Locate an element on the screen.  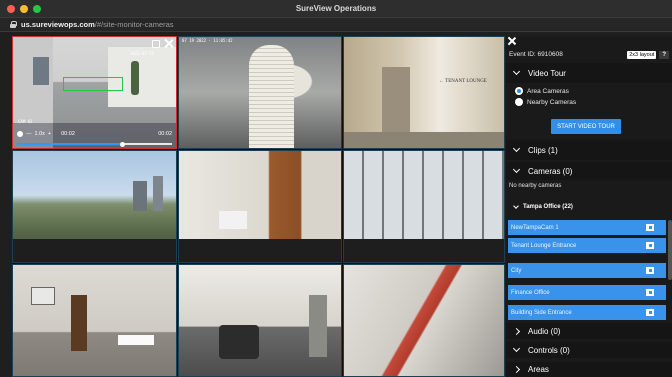
radio-label: Nearby Cameras is located at coordinates (552, 102).